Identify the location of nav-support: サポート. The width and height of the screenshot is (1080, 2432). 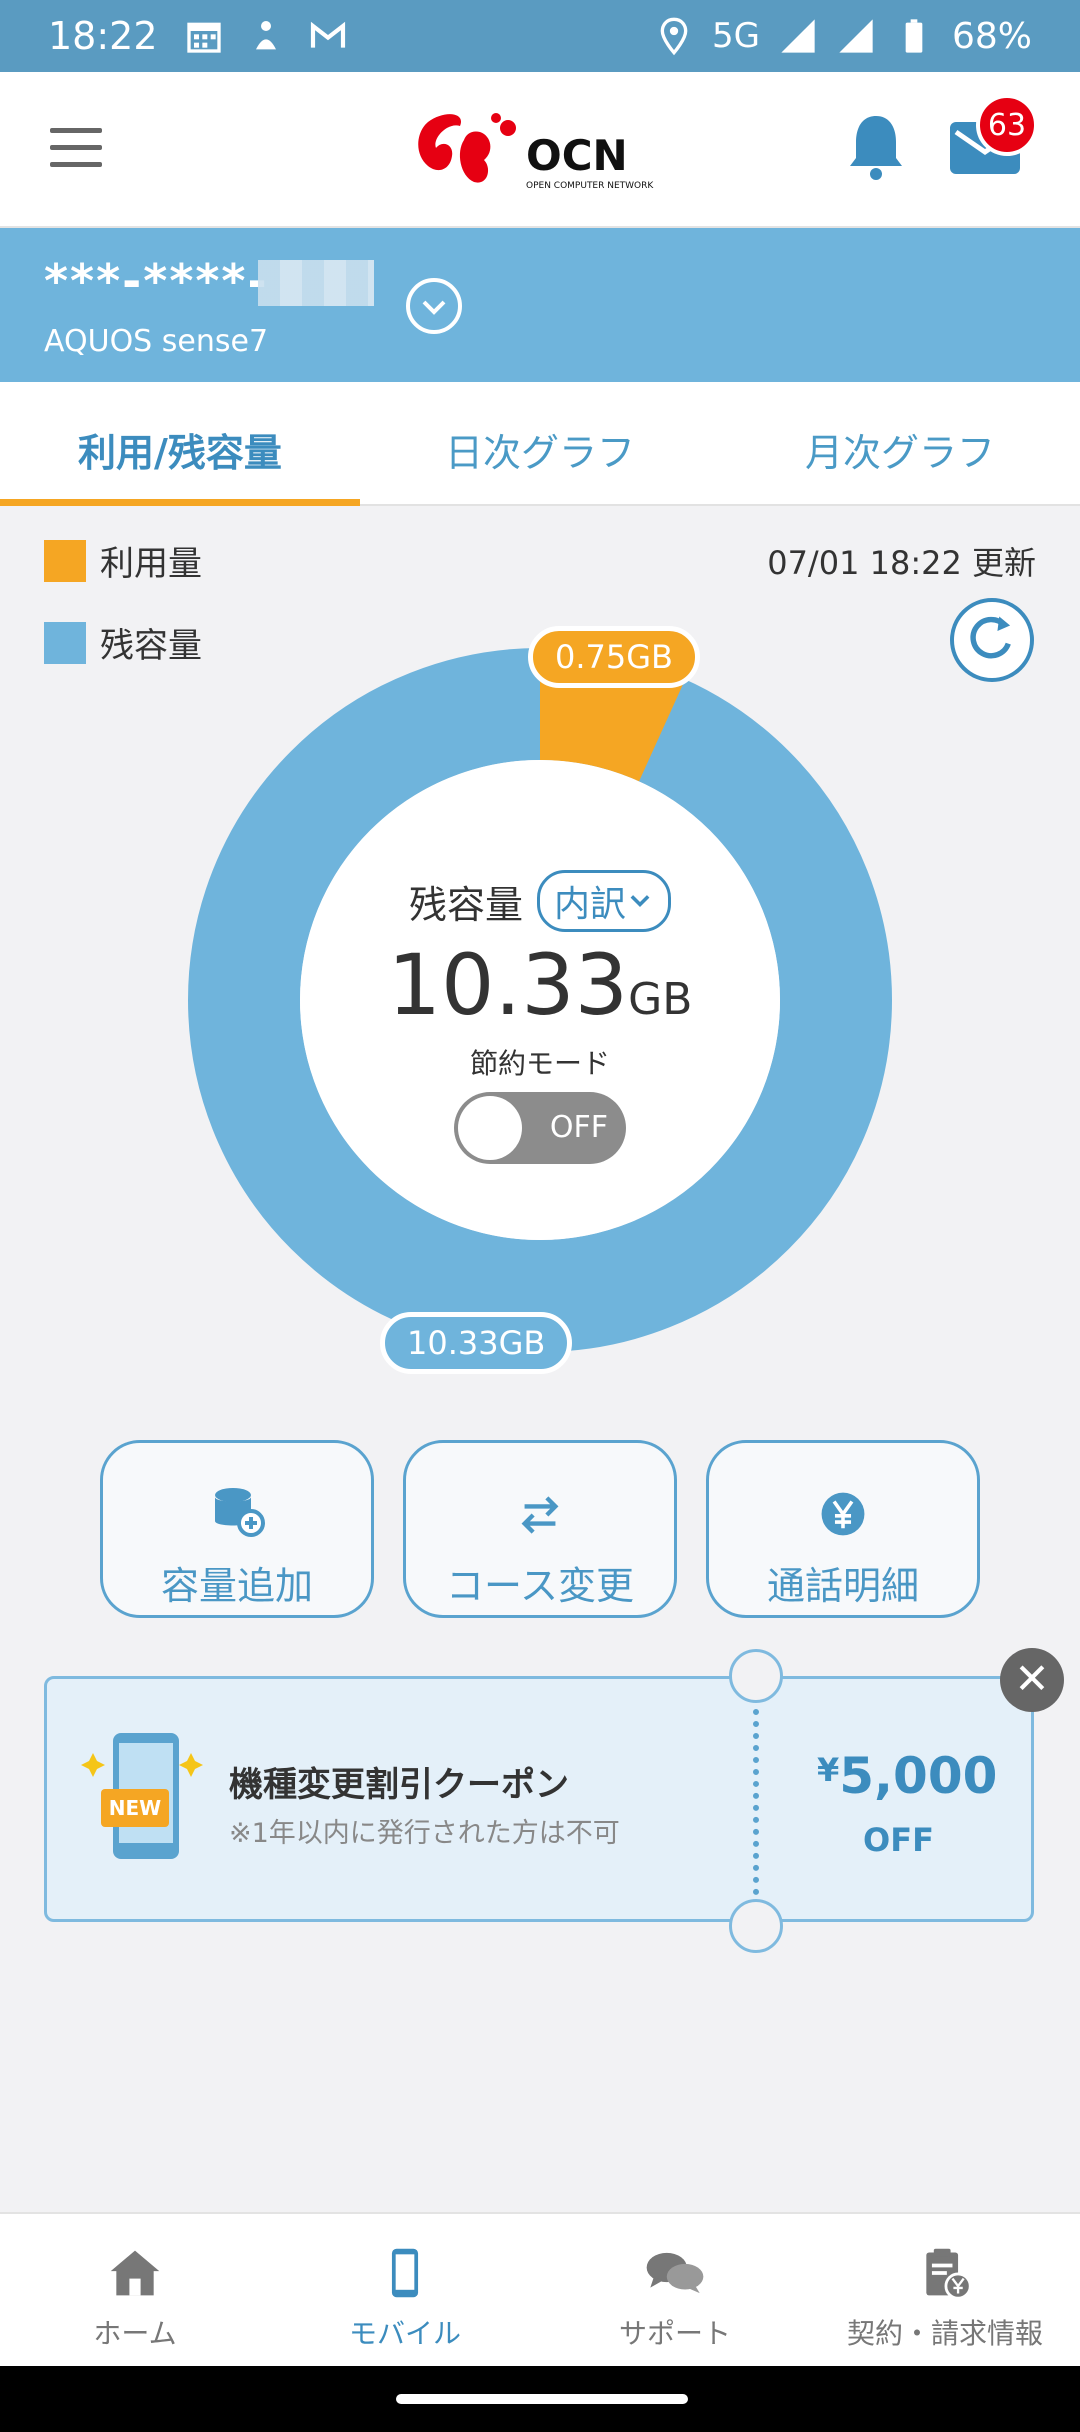
(675, 2290).